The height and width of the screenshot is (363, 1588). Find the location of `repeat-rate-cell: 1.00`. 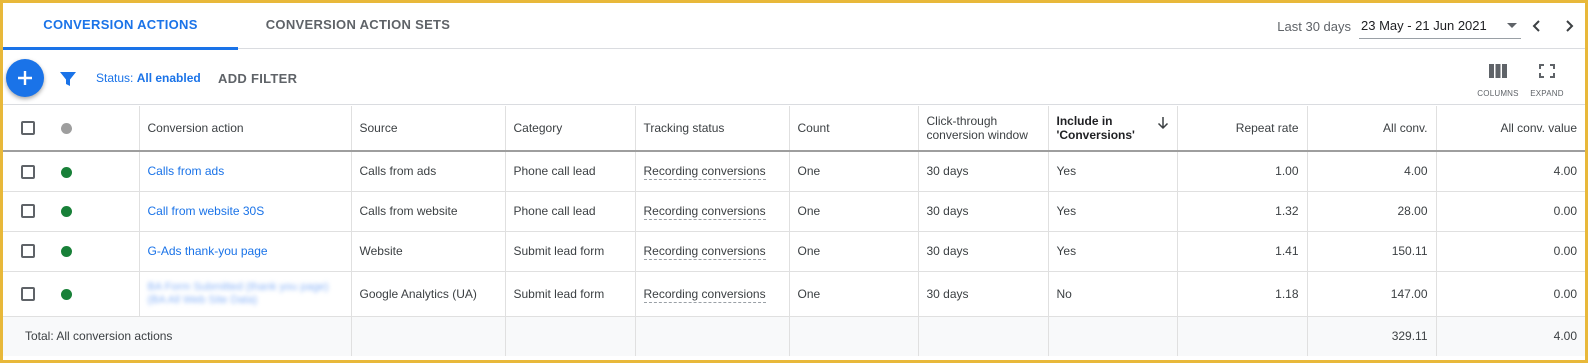

repeat-rate-cell: 1.00 is located at coordinates (1242, 171).